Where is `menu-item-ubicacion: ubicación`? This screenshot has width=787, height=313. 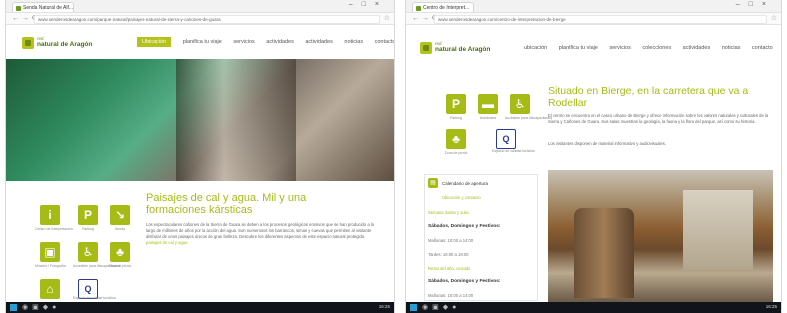 menu-item-ubicacion: ubicación is located at coordinates (535, 48).